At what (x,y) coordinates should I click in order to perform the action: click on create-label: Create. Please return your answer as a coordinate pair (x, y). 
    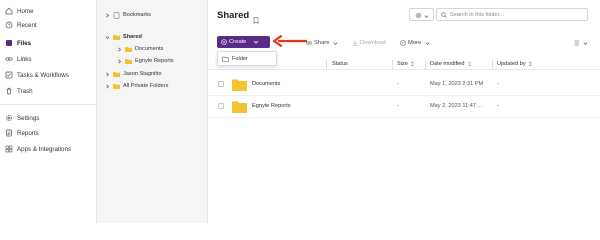
    Looking at the image, I should click on (238, 42).